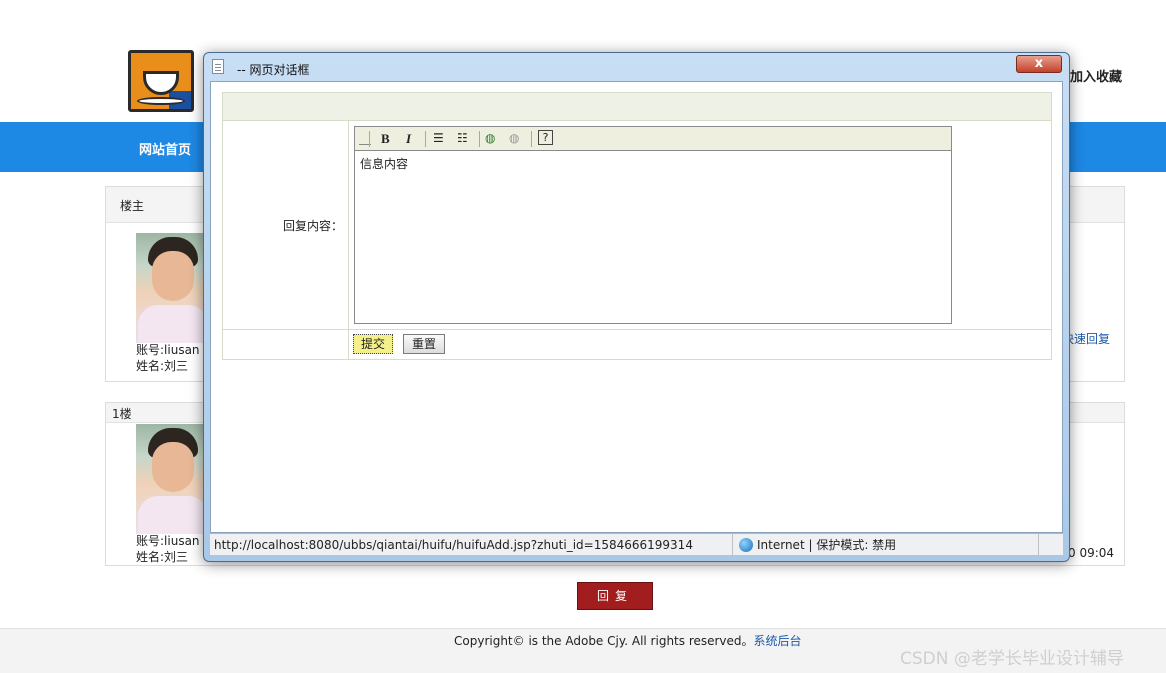 This screenshot has height=673, width=1166. Describe the element at coordinates (313, 226) in the screenshot. I see `reply-content-label: 回复内容：` at that location.